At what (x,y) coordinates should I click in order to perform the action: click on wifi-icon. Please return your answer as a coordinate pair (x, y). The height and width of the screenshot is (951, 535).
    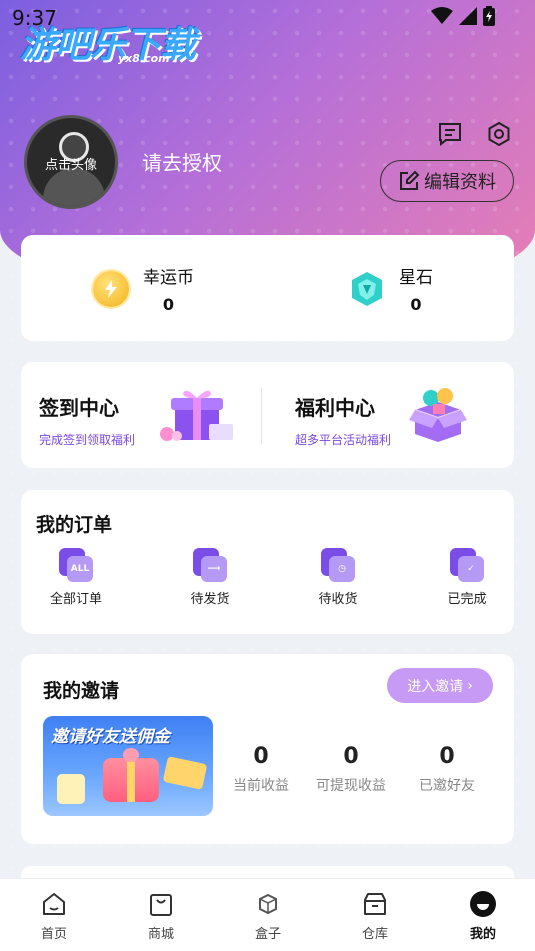
    Looking at the image, I should click on (442, 15).